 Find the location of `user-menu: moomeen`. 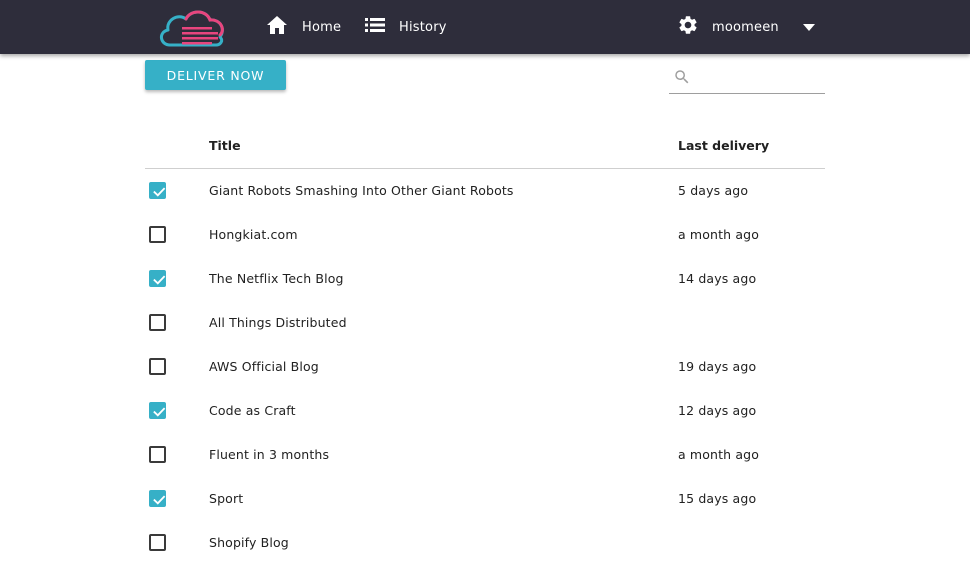

user-menu: moomeen is located at coordinates (746, 27).